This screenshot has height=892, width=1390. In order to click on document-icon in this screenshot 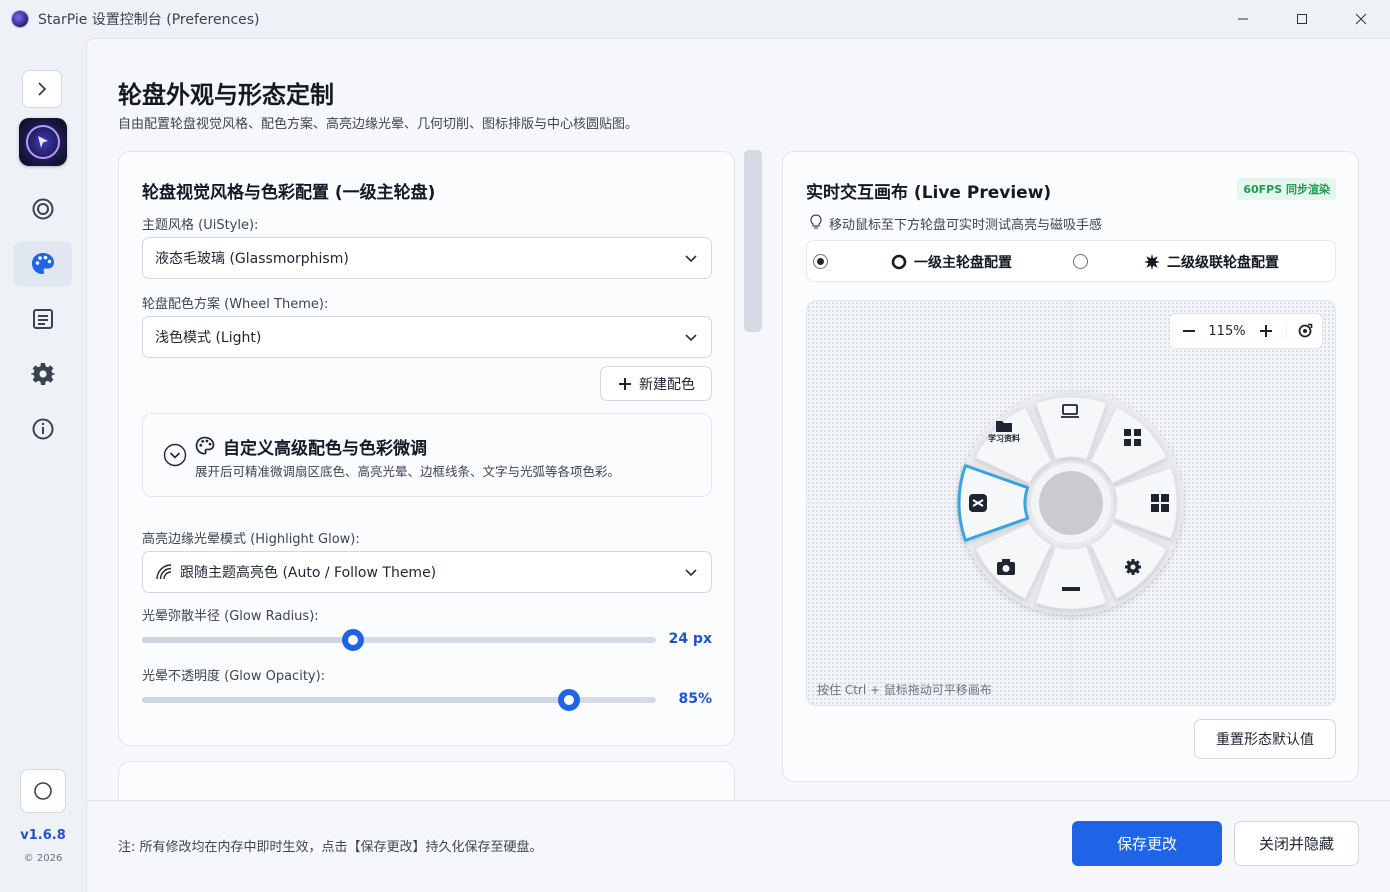, I will do `click(43, 319)`.